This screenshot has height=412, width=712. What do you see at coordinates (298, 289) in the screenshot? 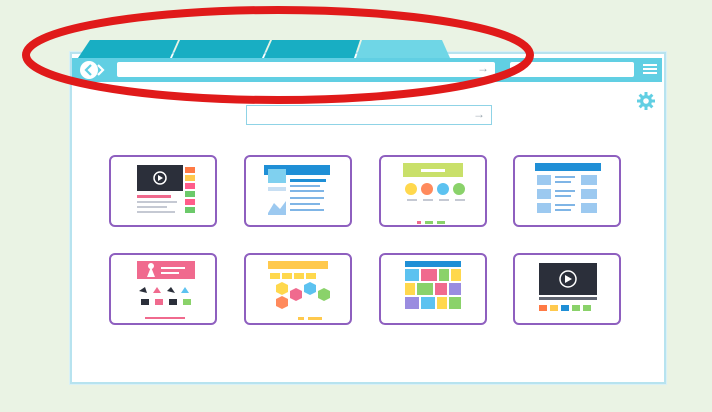
I see `thumbnail-hexagon-page` at bounding box center [298, 289].